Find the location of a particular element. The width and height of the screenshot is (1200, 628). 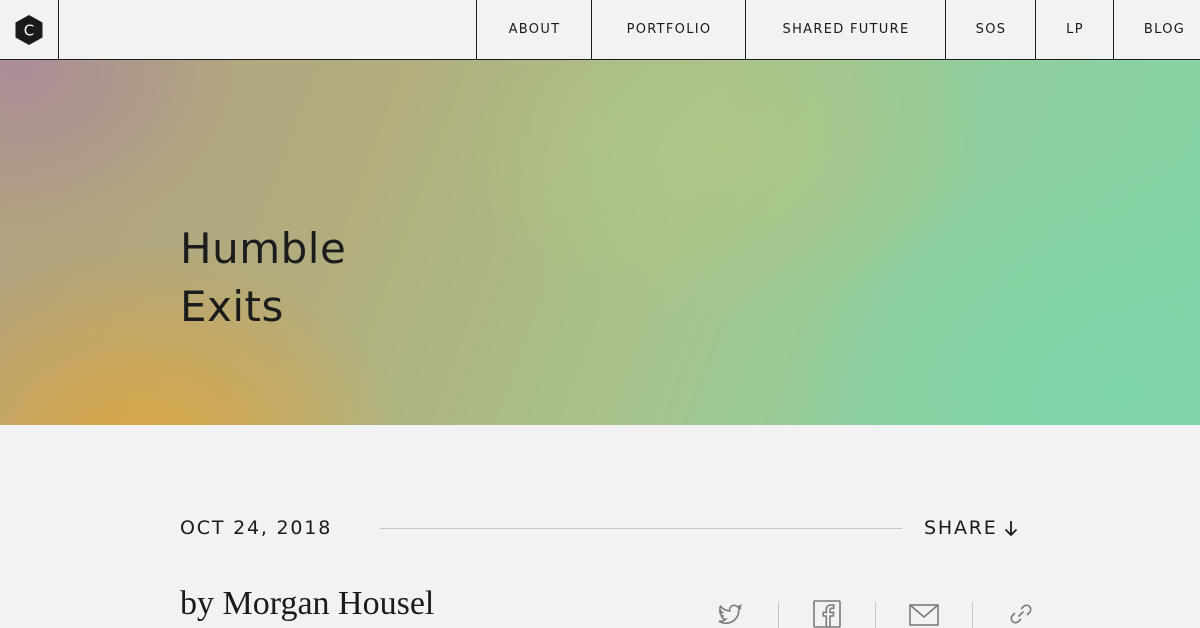

nav-about-label: ABOUT is located at coordinates (534, 29).